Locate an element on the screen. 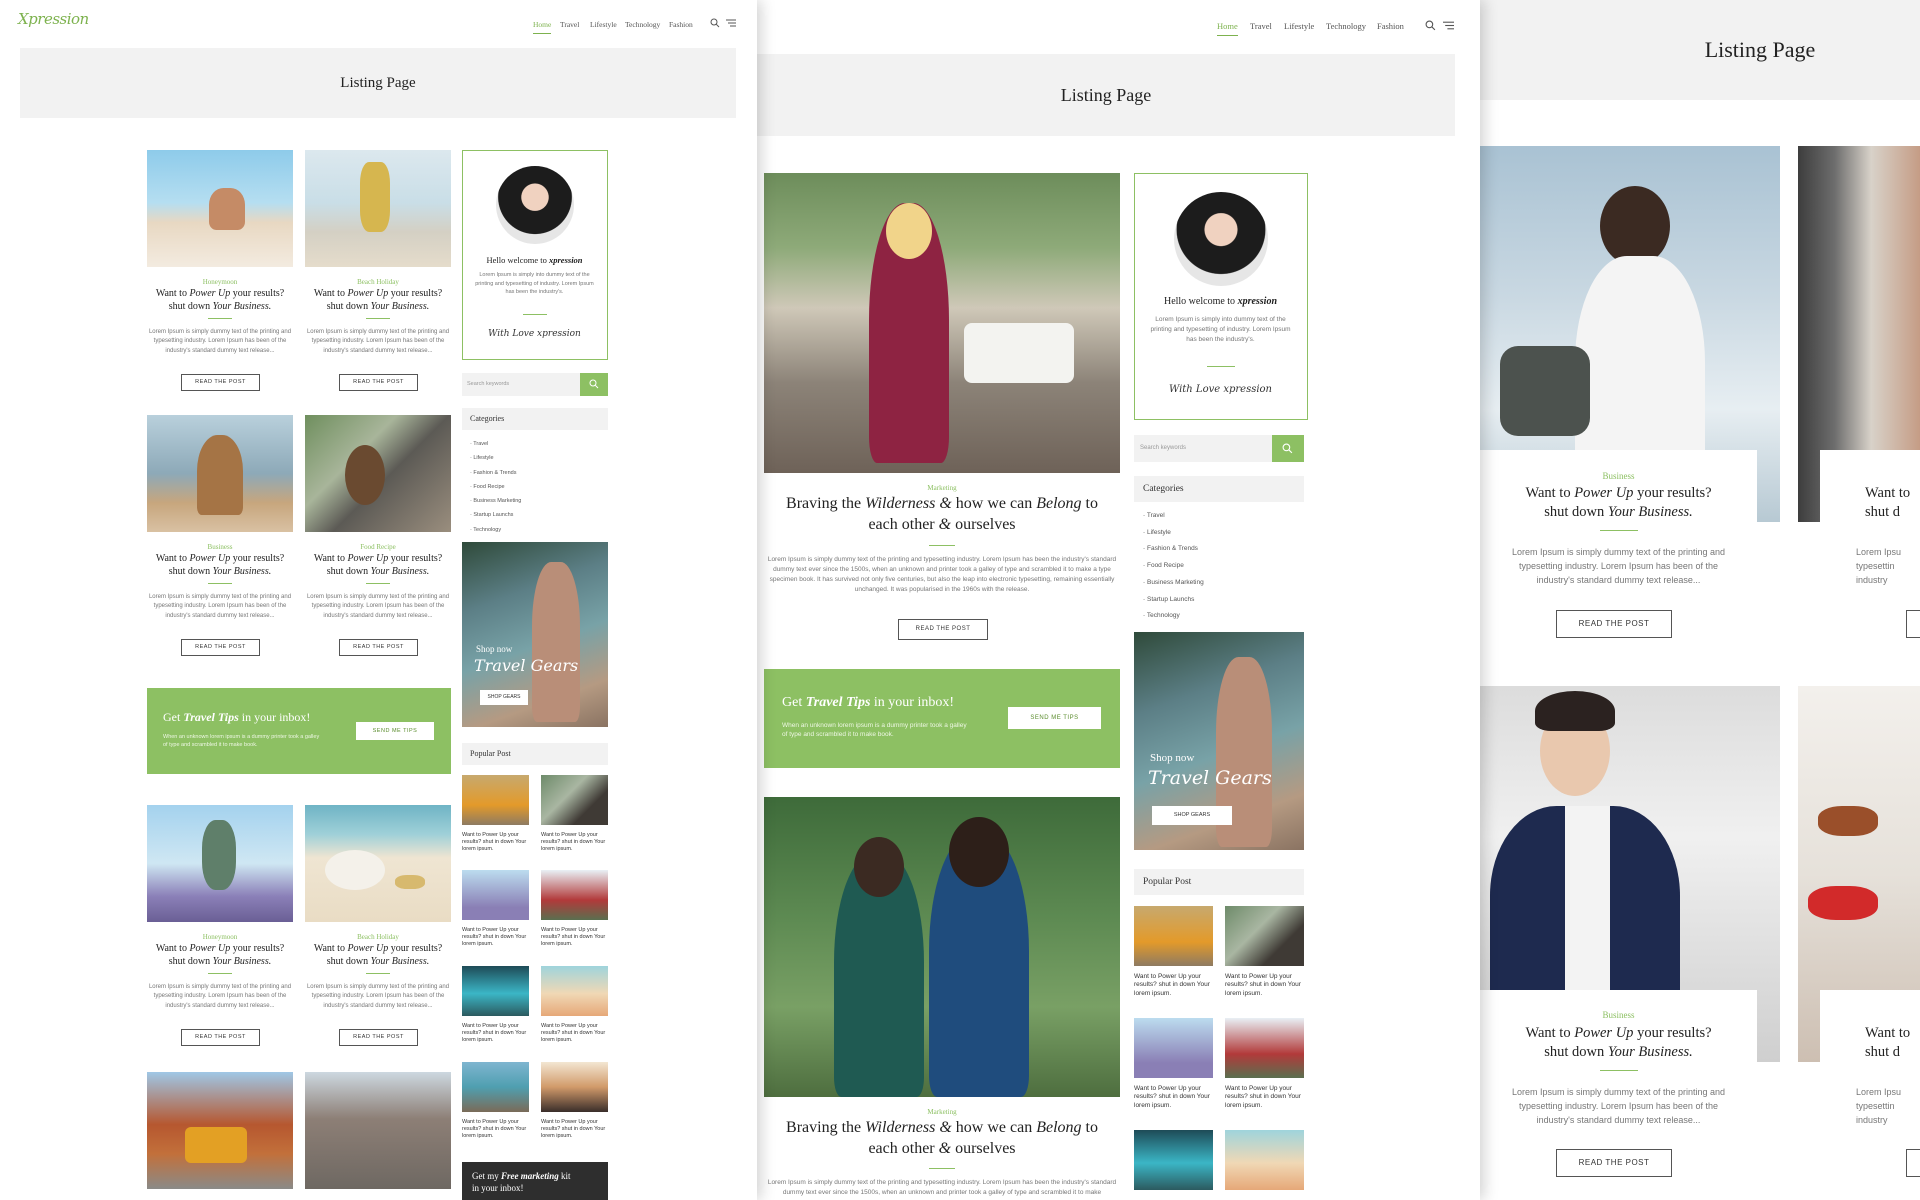 The height and width of the screenshot is (1200, 1920). post-category: Food Recipe is located at coordinates (378, 547).